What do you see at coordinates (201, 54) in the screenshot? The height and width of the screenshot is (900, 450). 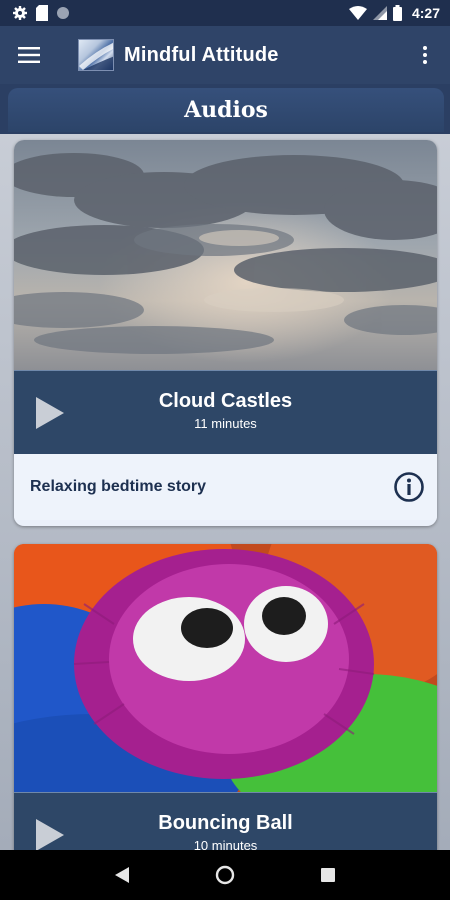 I see `app-title: Mindful Attitude` at bounding box center [201, 54].